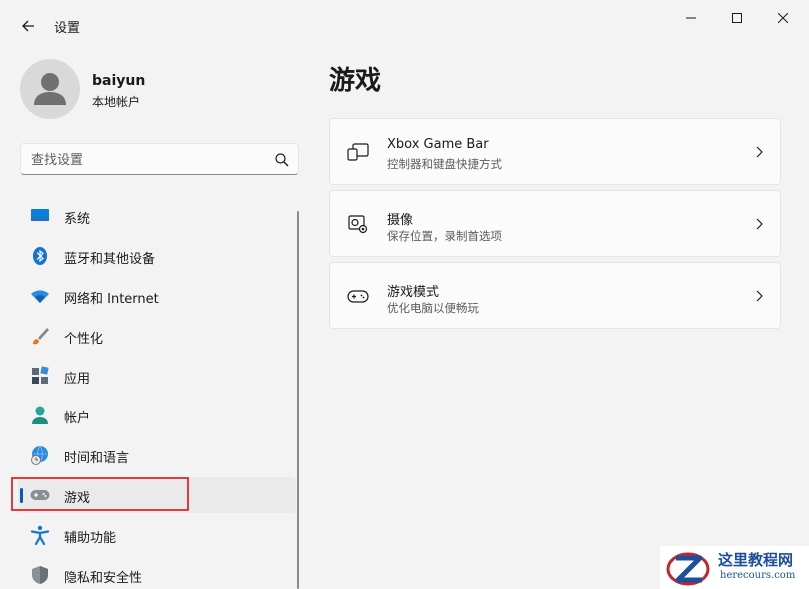 The height and width of the screenshot is (589, 809). Describe the element at coordinates (358, 296) in the screenshot. I see `game-mode-icon` at that location.